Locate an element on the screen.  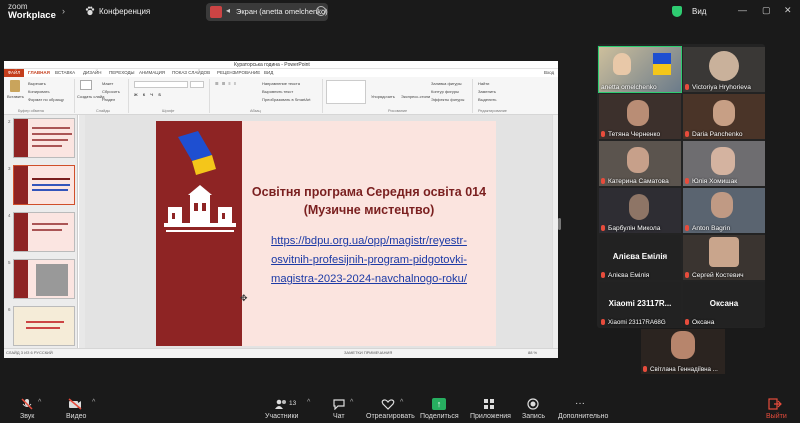
chat-button-label: Чат is located at coordinates (339, 416).